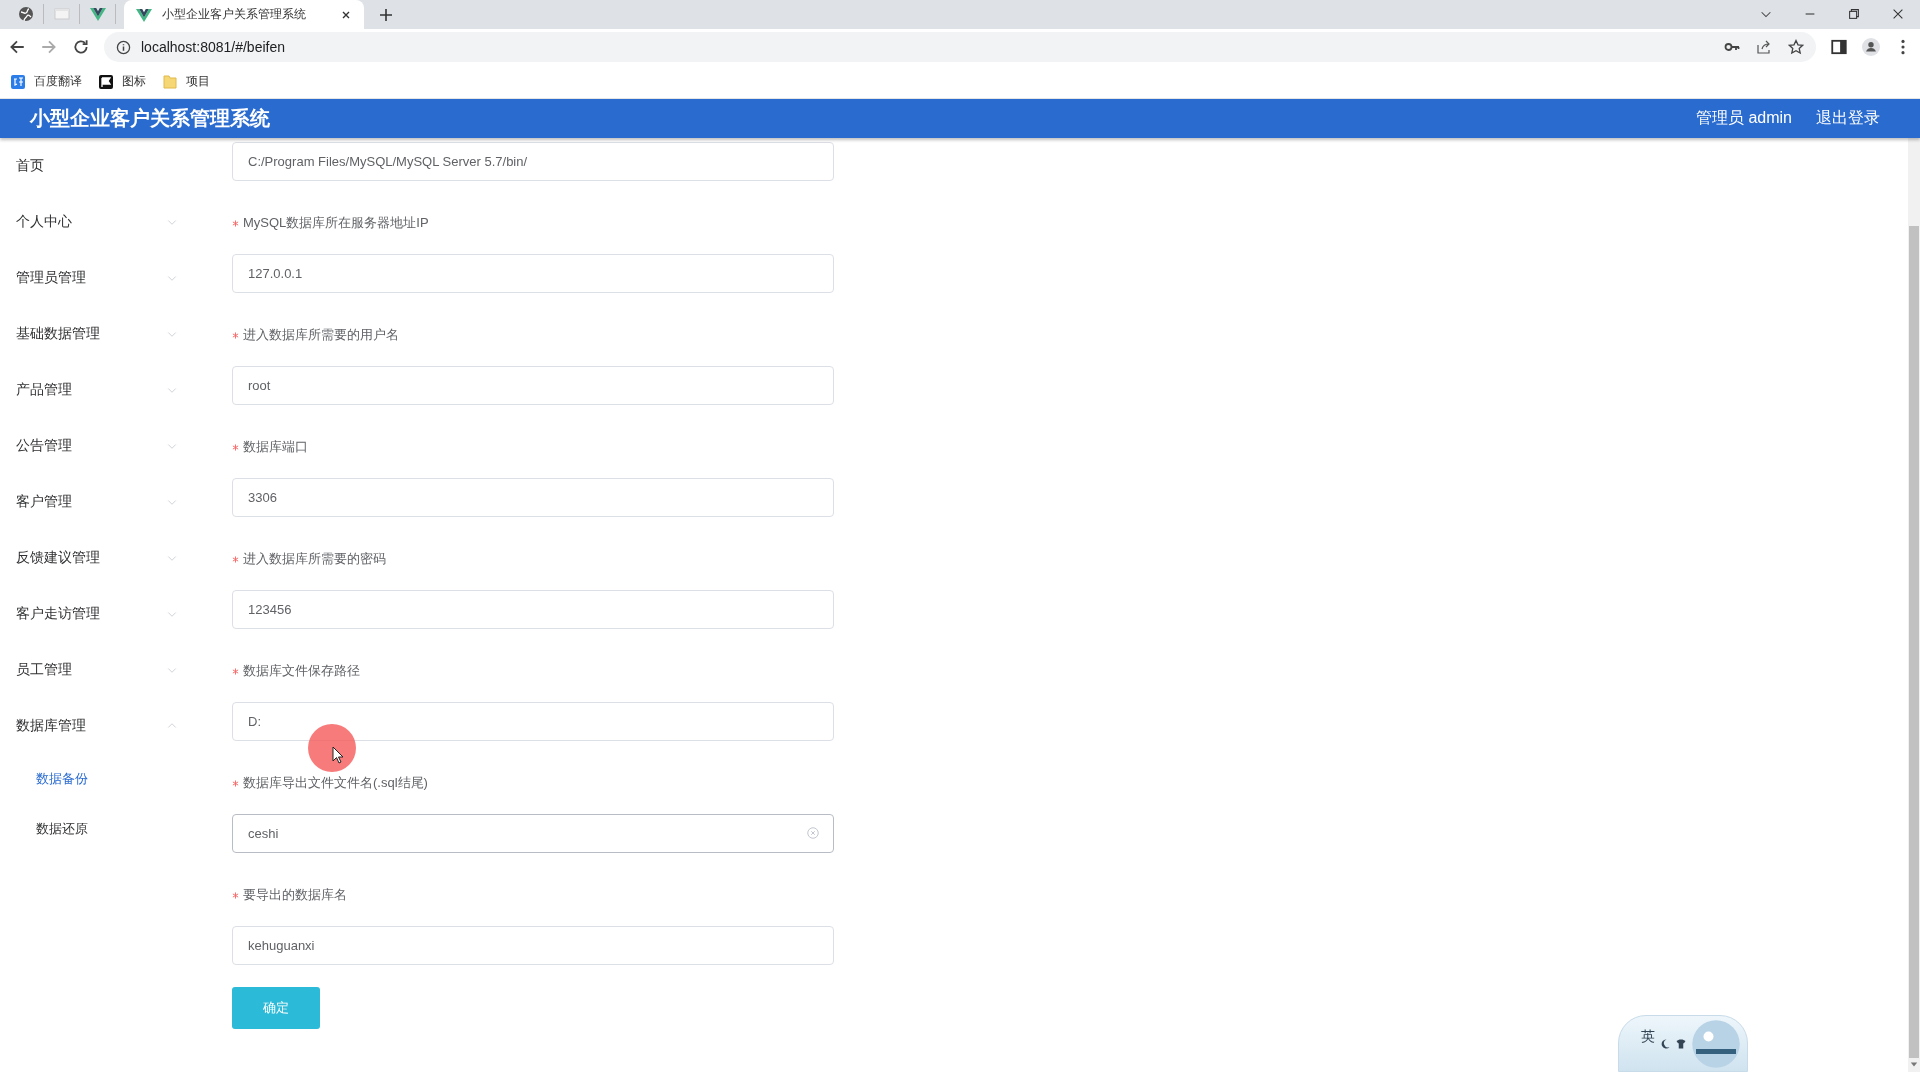  What do you see at coordinates (150, 118) in the screenshot?
I see `app-title: 小型企业客户关系管理系统` at bounding box center [150, 118].